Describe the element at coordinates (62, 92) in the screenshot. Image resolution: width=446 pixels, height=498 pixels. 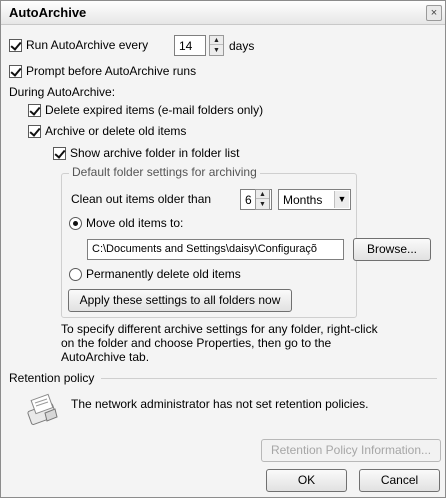
I see `during-autoarchive-label: During AutoArchive:` at that location.